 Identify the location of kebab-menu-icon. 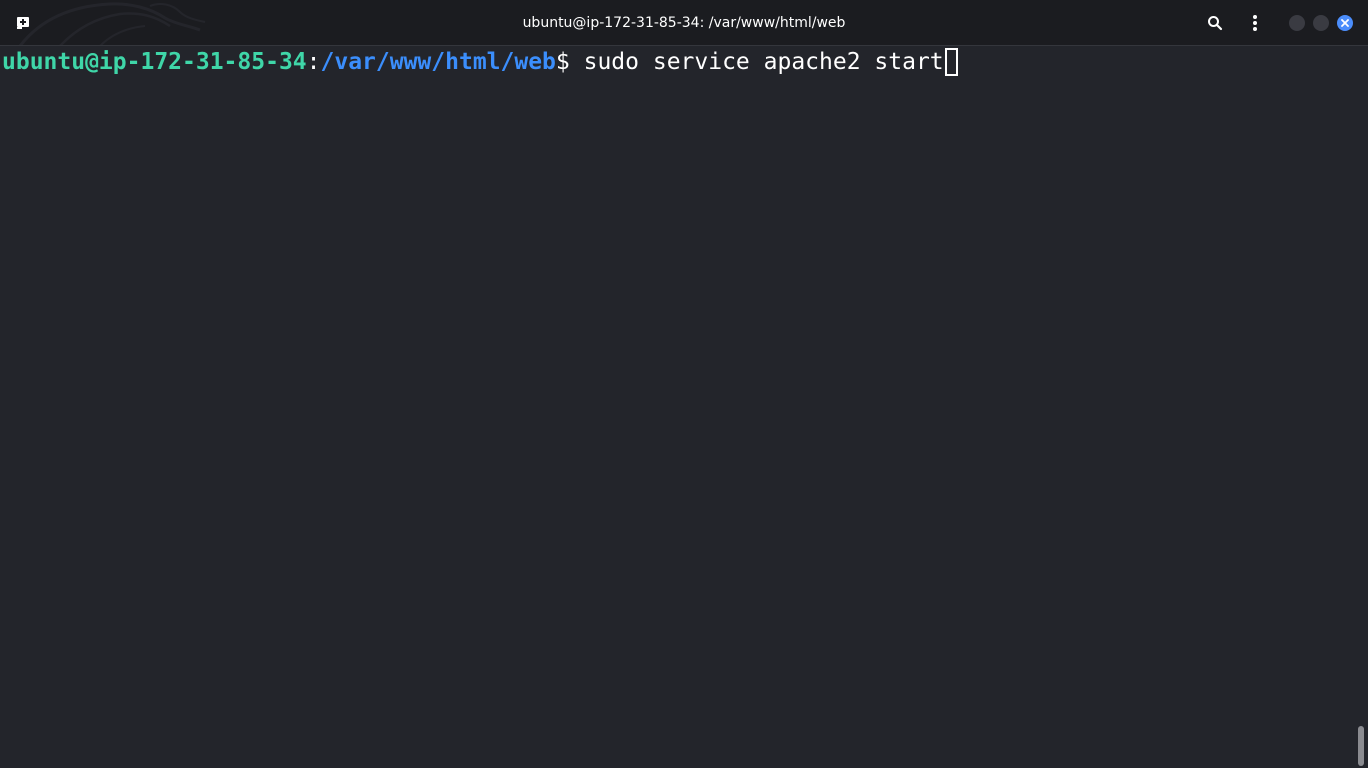
(1255, 23).